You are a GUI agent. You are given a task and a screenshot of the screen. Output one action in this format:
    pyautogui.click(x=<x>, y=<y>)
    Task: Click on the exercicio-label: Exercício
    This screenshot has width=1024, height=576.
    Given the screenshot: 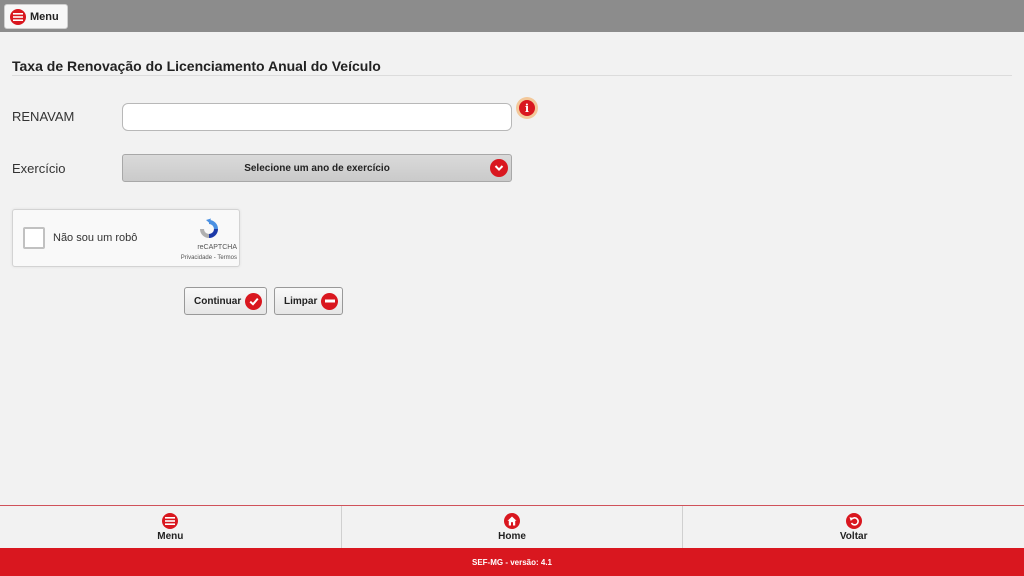 What is the action you would take?
    pyautogui.click(x=39, y=168)
    